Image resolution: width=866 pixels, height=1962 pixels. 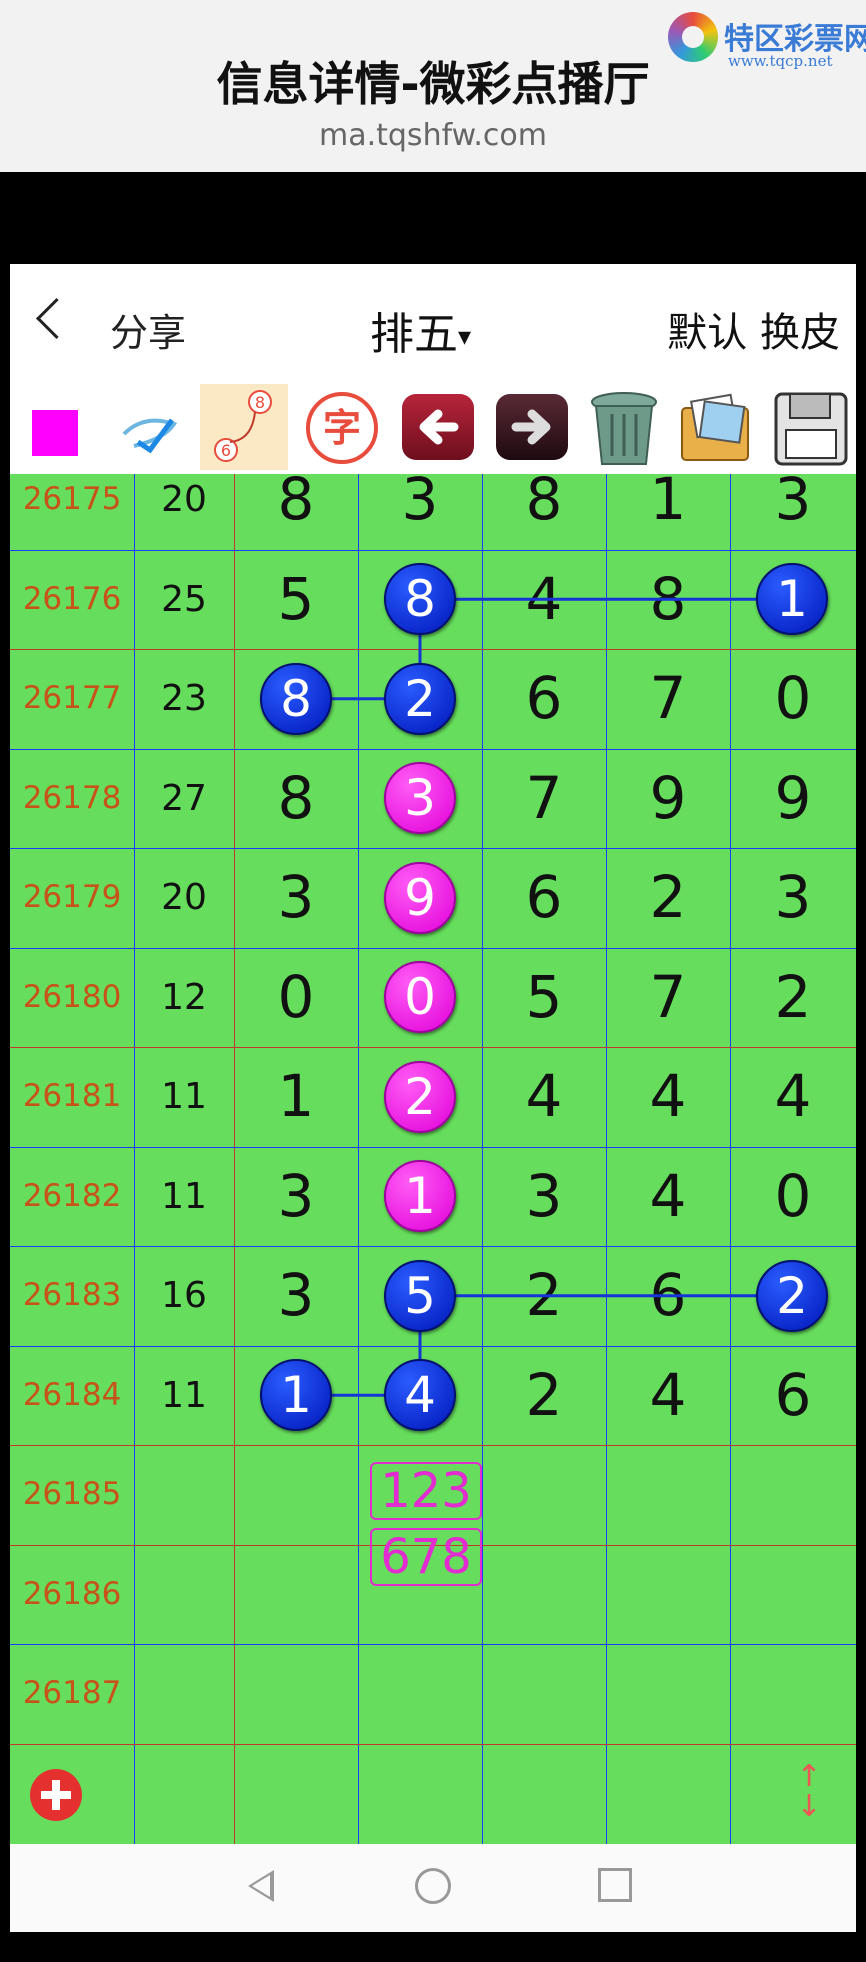 What do you see at coordinates (56, 1795) in the screenshot?
I see `plus-circle-icon` at bounding box center [56, 1795].